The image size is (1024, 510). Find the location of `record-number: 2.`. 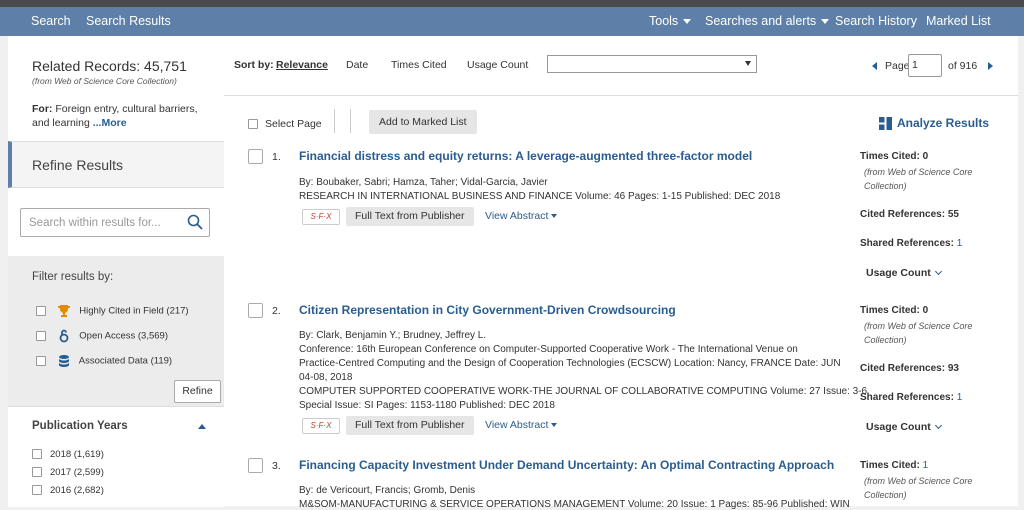

record-number: 2. is located at coordinates (276, 311).